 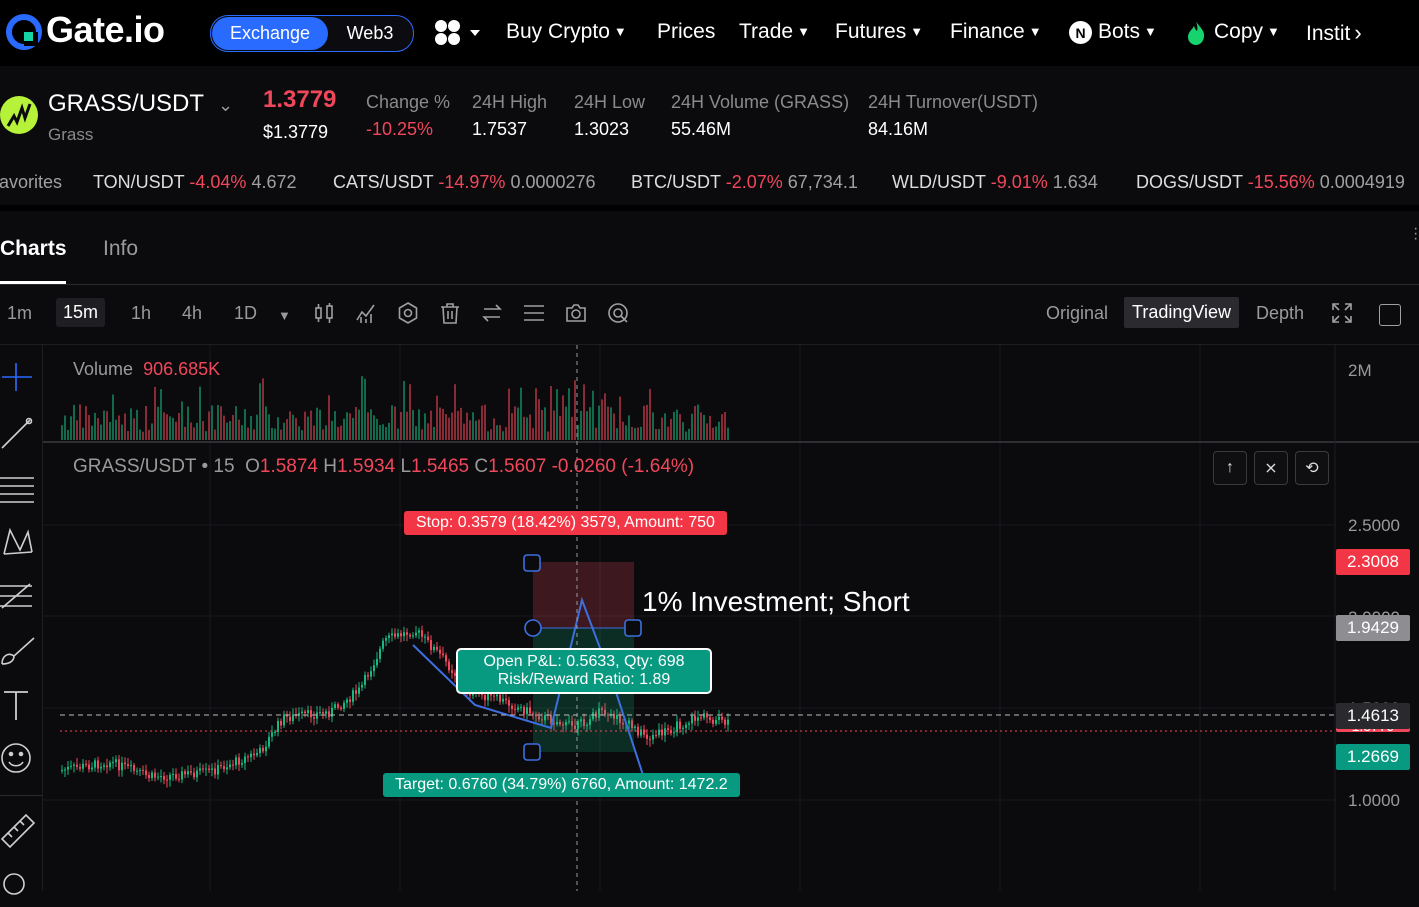 What do you see at coordinates (225, 105) in the screenshot?
I see `chevron-down-icon: ⌄` at bounding box center [225, 105].